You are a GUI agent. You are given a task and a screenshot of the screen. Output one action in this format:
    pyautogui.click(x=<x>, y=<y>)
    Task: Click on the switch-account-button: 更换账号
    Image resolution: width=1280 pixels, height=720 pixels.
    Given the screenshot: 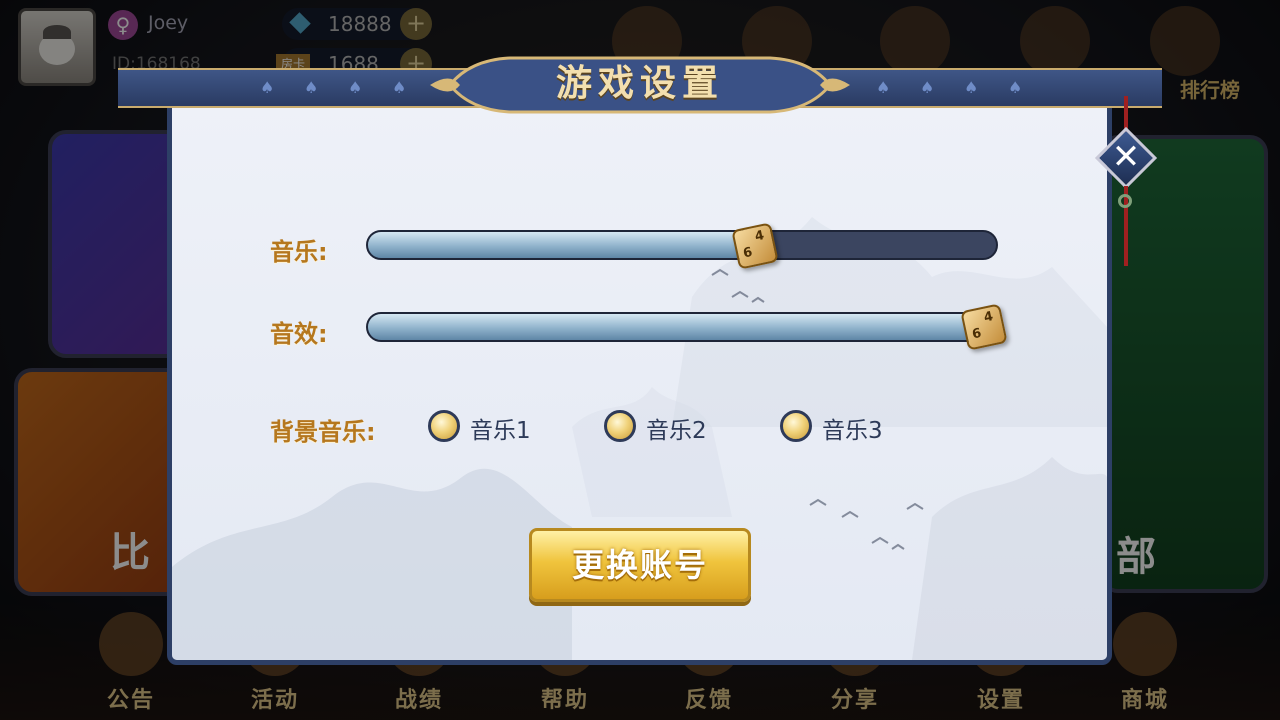 What is the action you would take?
    pyautogui.click(x=640, y=565)
    